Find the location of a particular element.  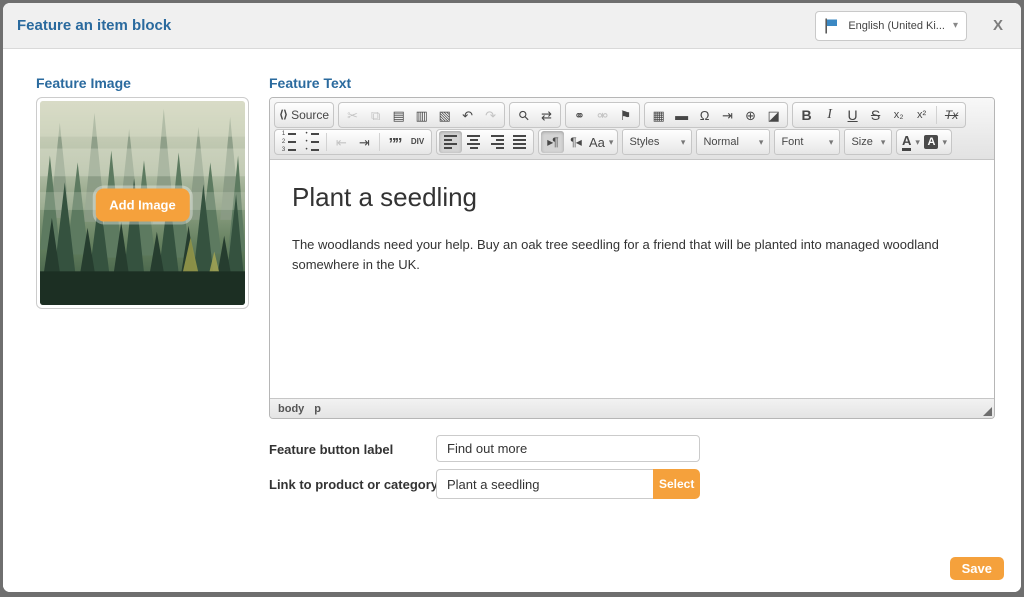

superscript-button: x² is located at coordinates (921, 115).